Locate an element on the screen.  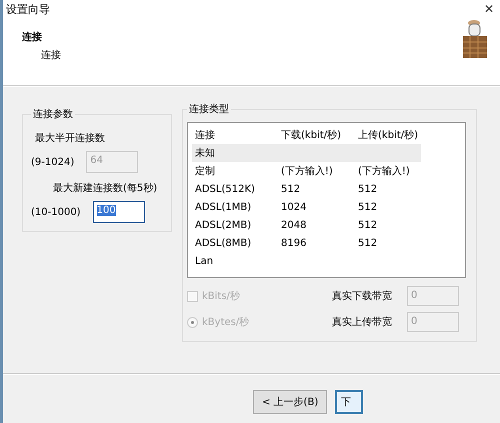
page-subtitle: 连接 is located at coordinates (51, 55).